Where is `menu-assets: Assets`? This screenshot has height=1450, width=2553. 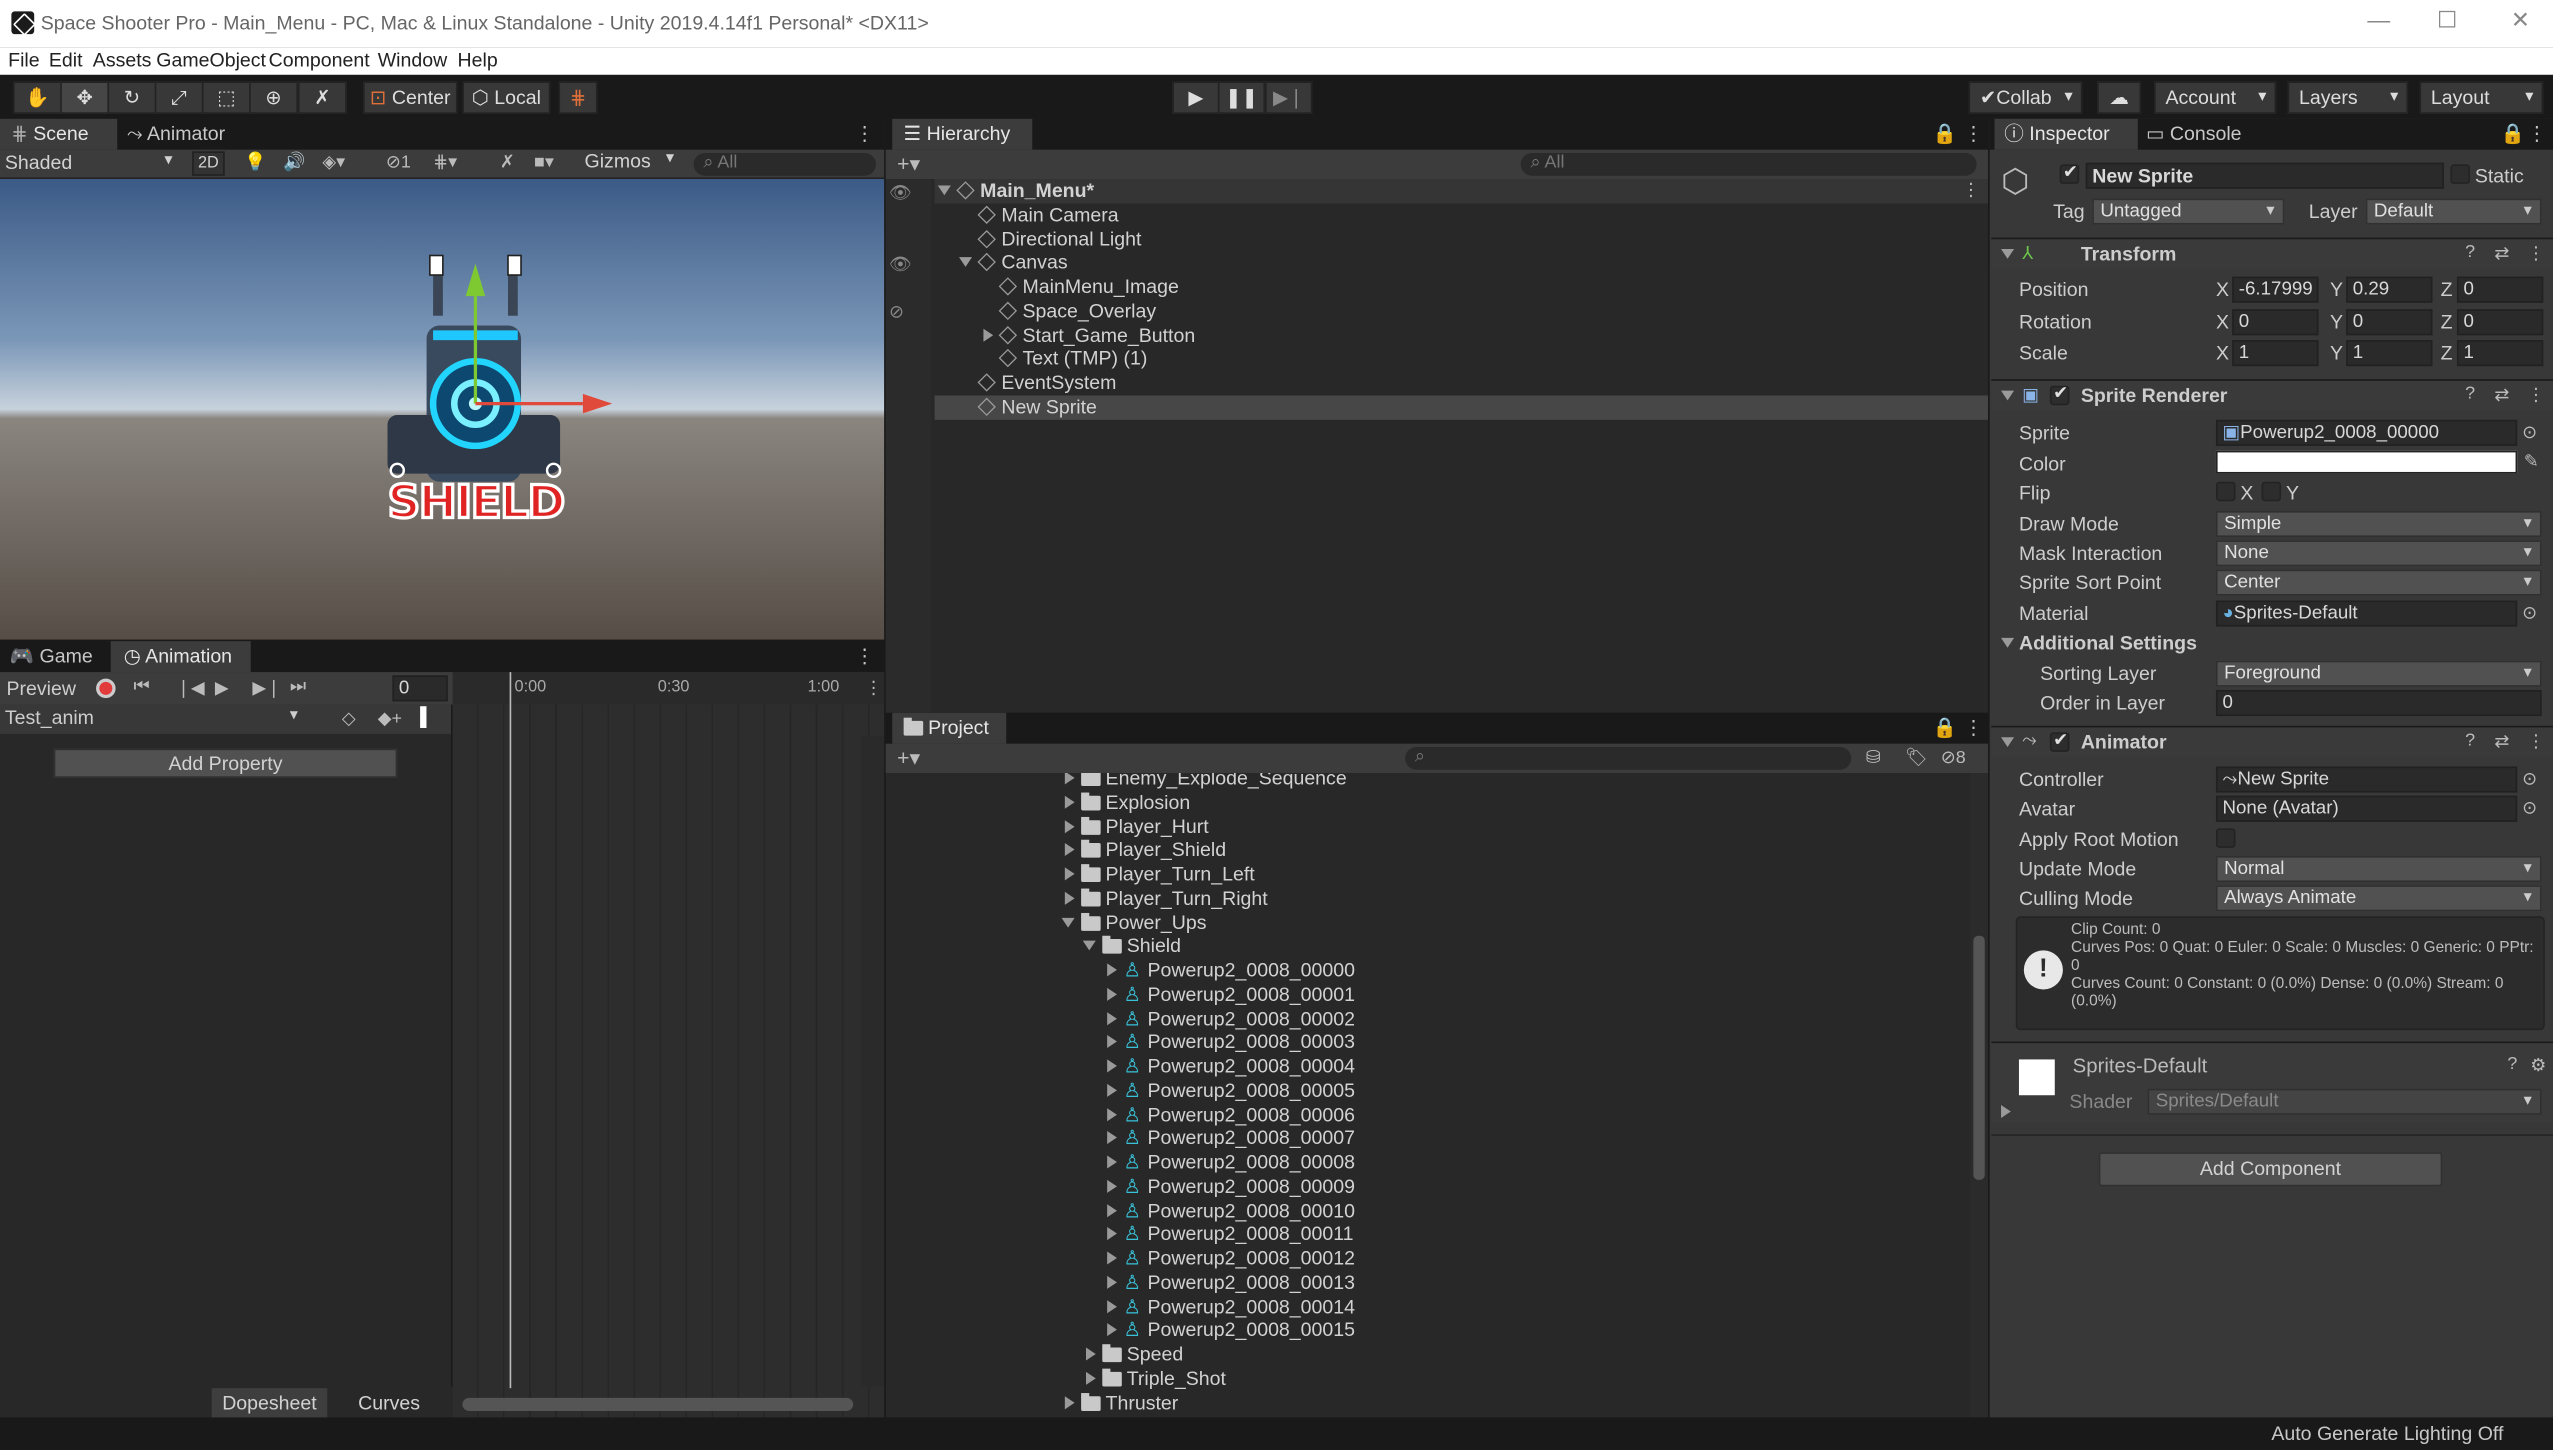 menu-assets: Assets is located at coordinates (122, 60).